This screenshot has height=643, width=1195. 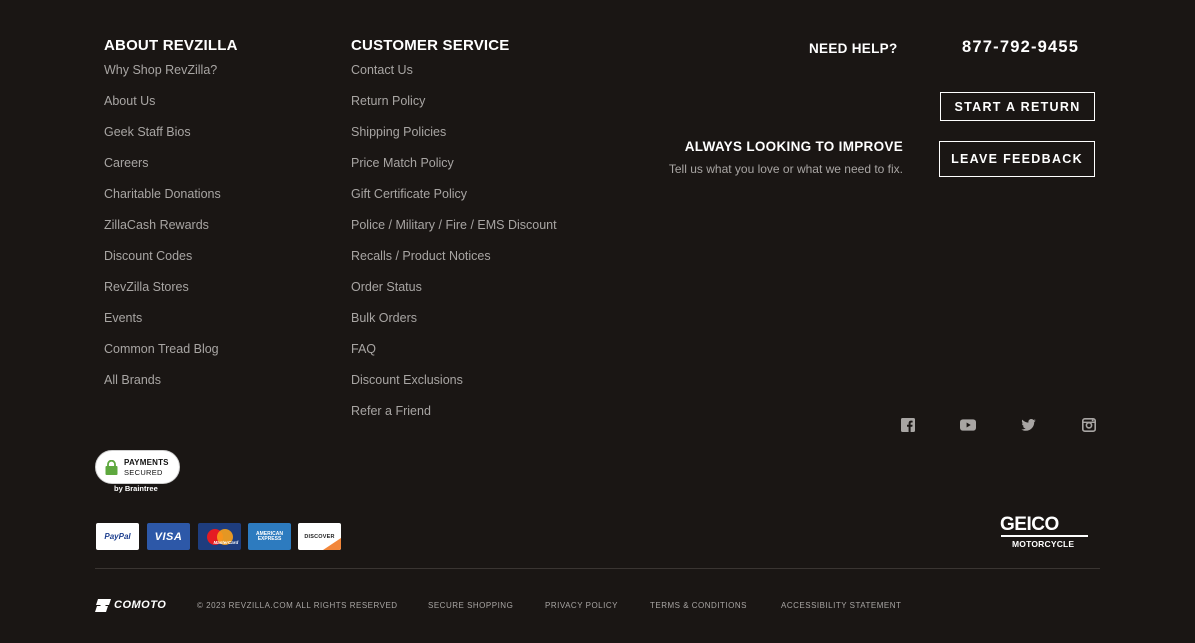 I want to click on about-link-discount-codes: Discount Codes, so click(x=171, y=264).